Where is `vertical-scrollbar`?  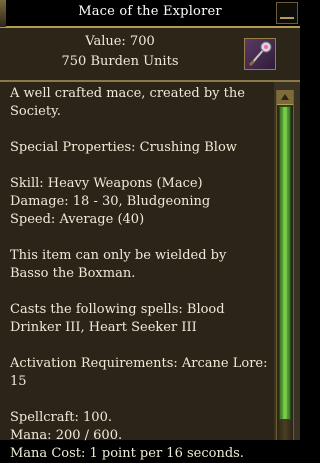
vertical-scrollbar is located at coordinates (285, 265).